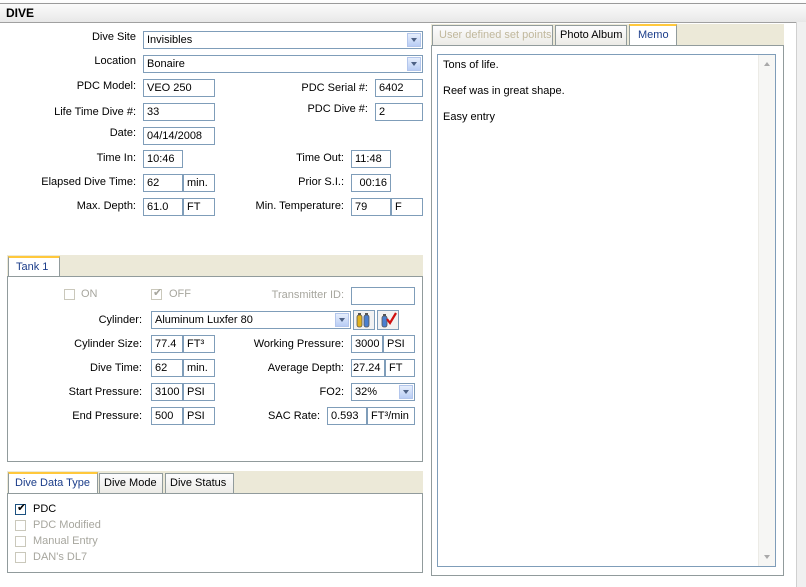 This screenshot has height=587, width=806. I want to click on sac-field: 0.593, so click(347, 416).